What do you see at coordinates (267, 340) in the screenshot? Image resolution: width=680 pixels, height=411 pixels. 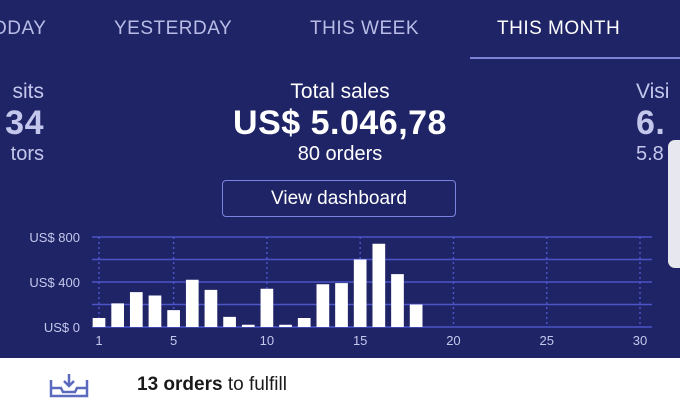 I see `chart-x-tick-label: 10` at bounding box center [267, 340].